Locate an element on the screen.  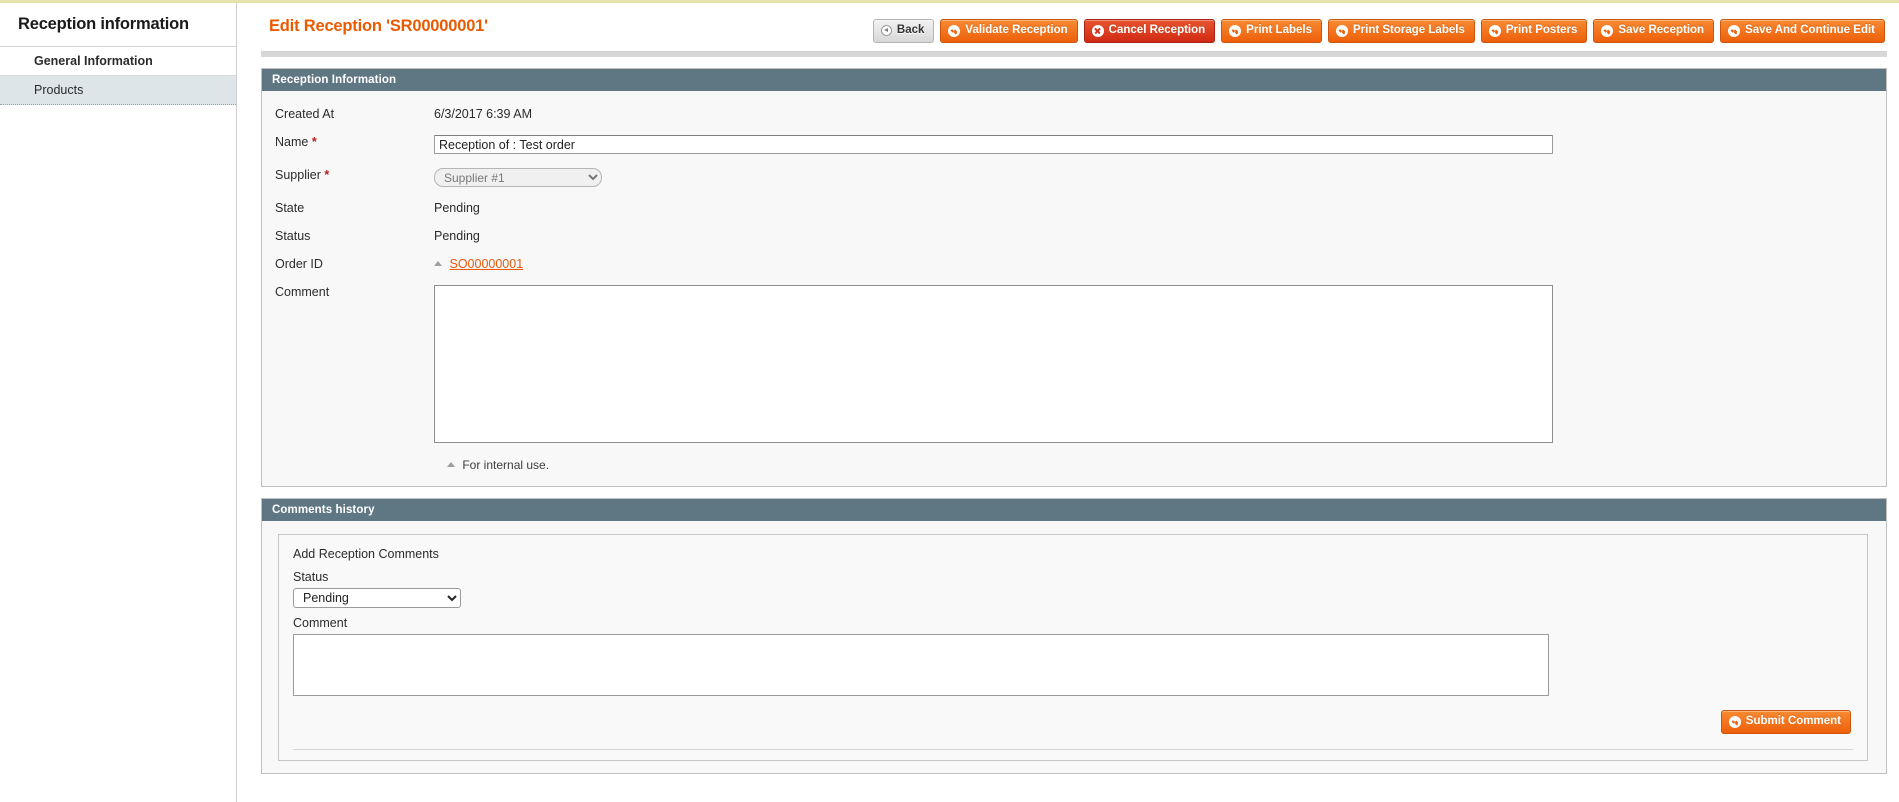
status-value: Pending is located at coordinates (457, 236).